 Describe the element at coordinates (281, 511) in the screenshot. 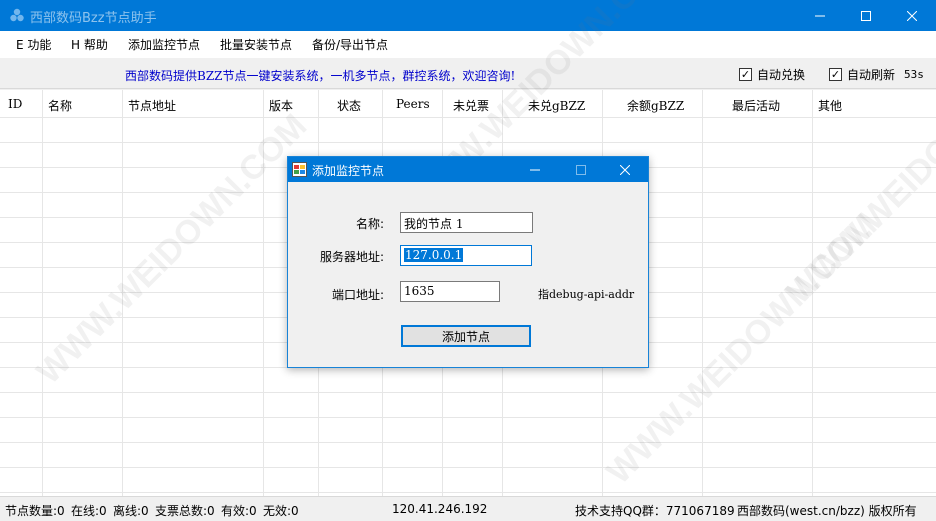

I see `status-invalid: 无效:0` at that location.